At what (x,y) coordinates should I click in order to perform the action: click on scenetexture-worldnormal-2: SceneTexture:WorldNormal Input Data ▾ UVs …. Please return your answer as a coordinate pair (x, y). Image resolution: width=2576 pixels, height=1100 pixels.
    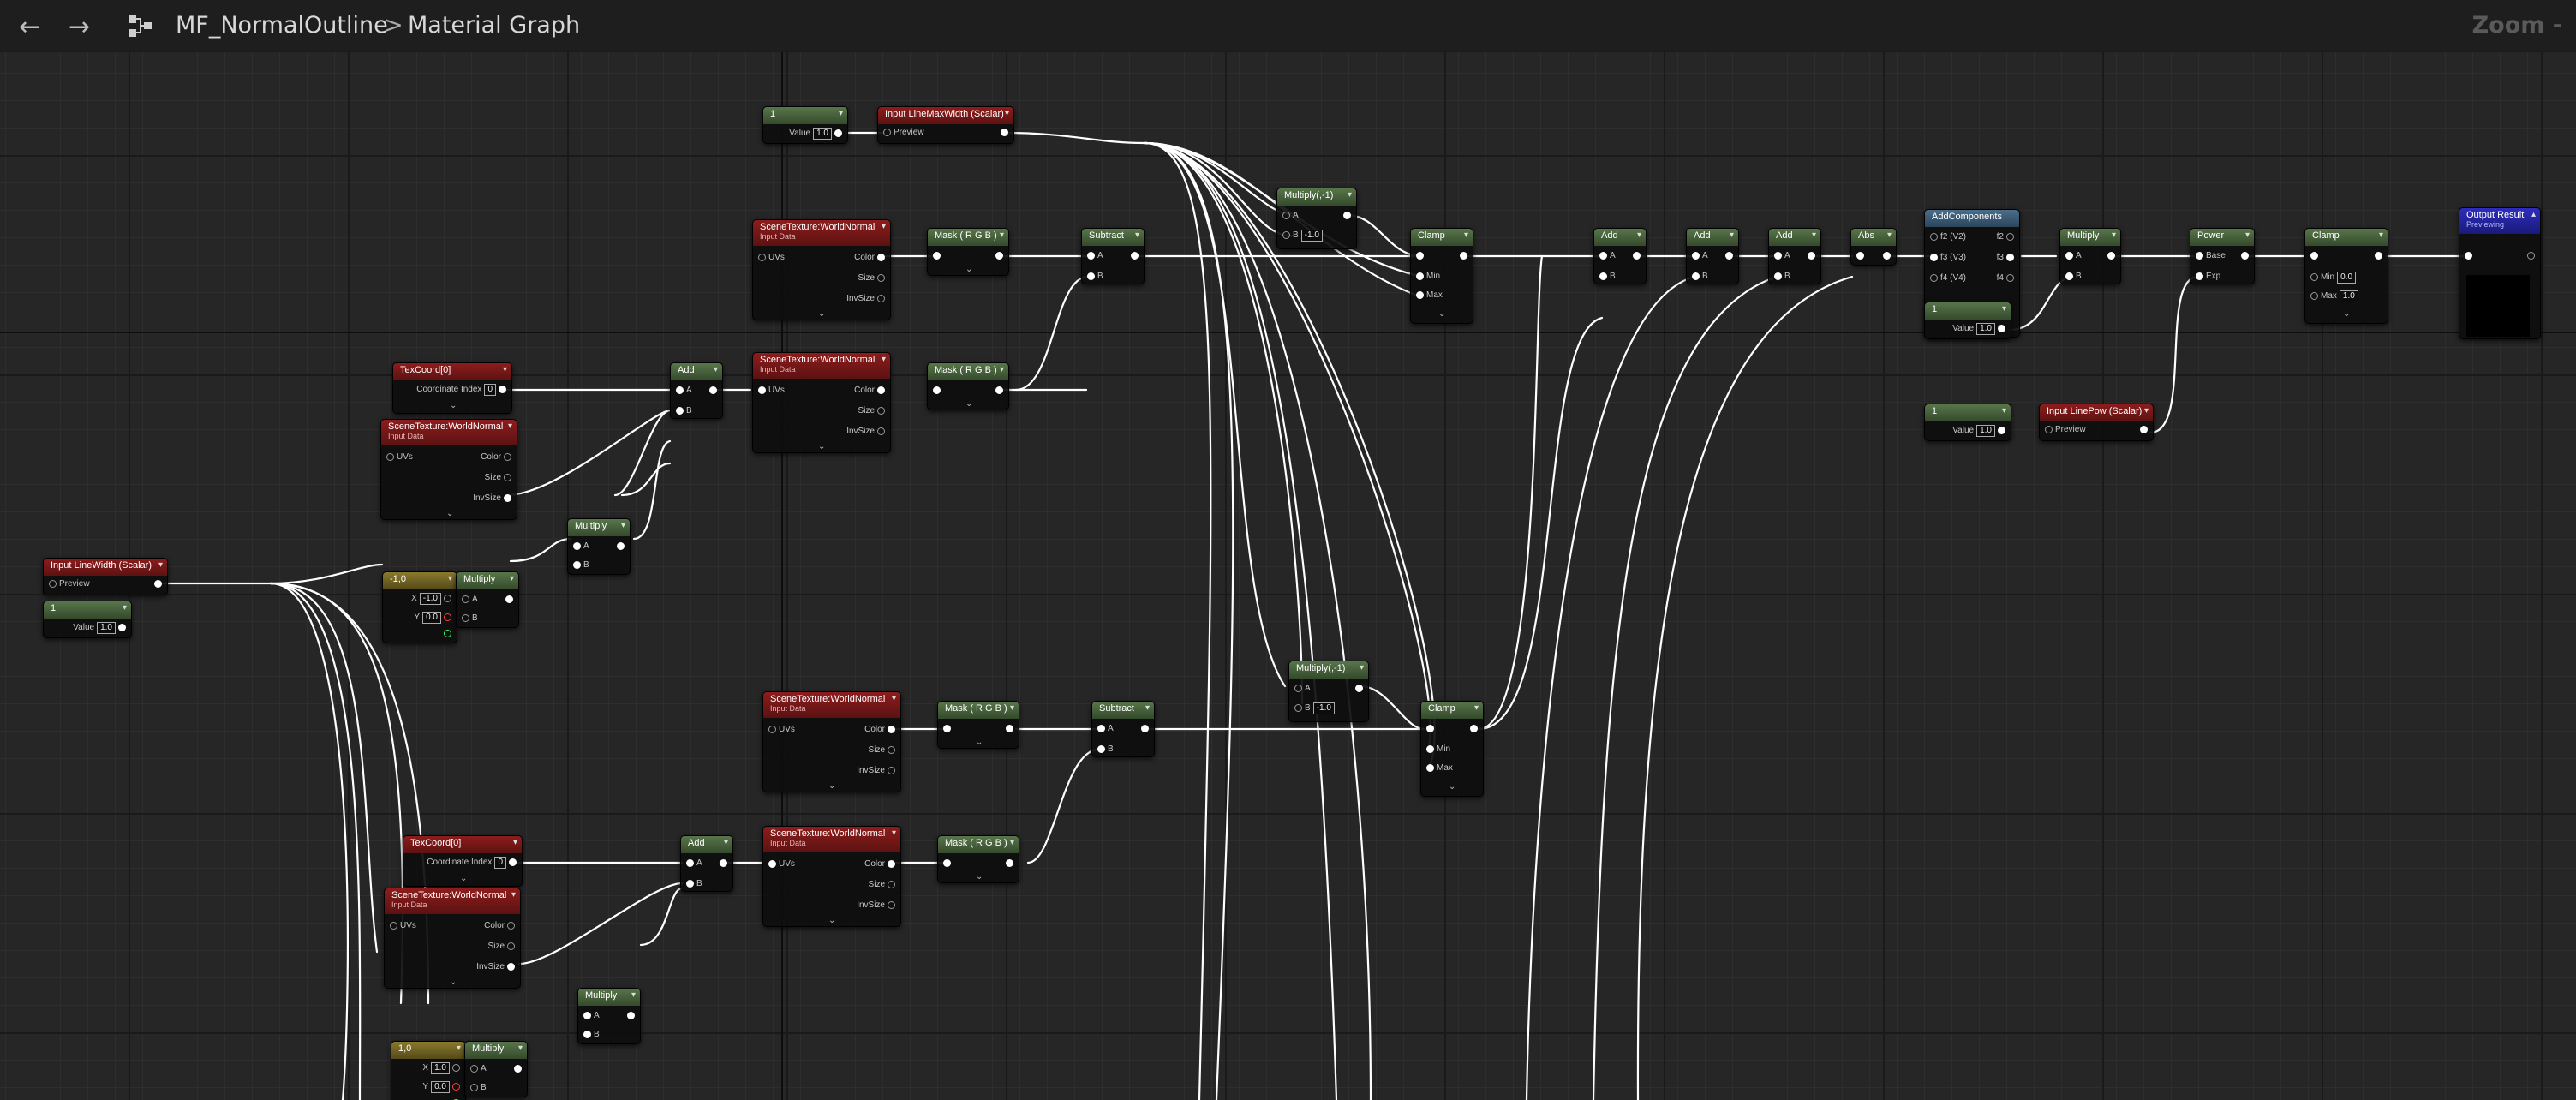
    Looking at the image, I should click on (822, 402).